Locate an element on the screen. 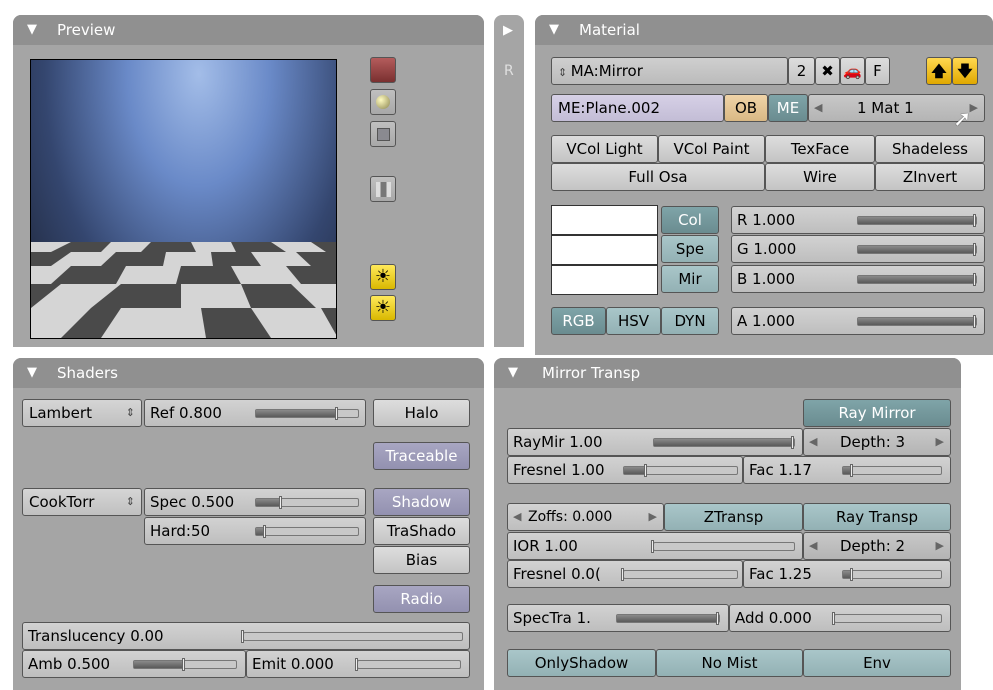 Image resolution: width=993 pixels, height=690 pixels. traceable-button: Traceable is located at coordinates (421, 456).